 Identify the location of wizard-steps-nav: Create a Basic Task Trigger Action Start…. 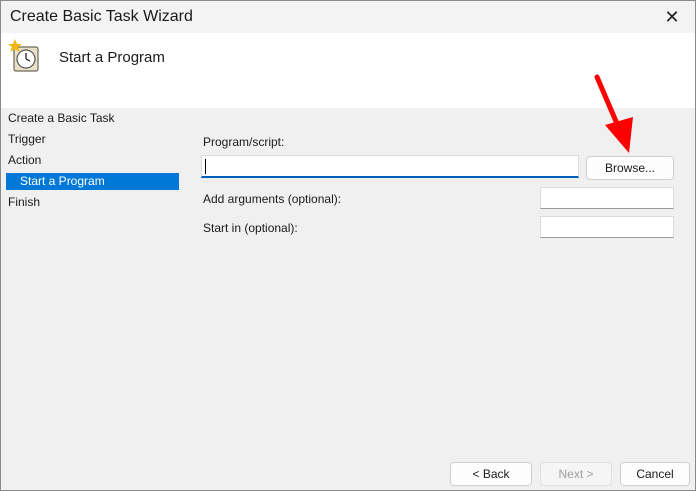
(91, 168).